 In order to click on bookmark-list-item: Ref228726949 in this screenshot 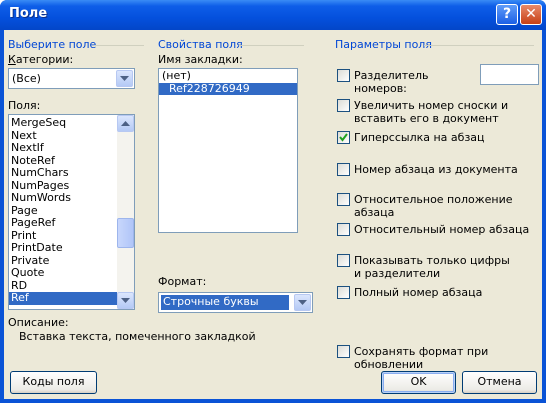, I will do `click(228, 88)`.